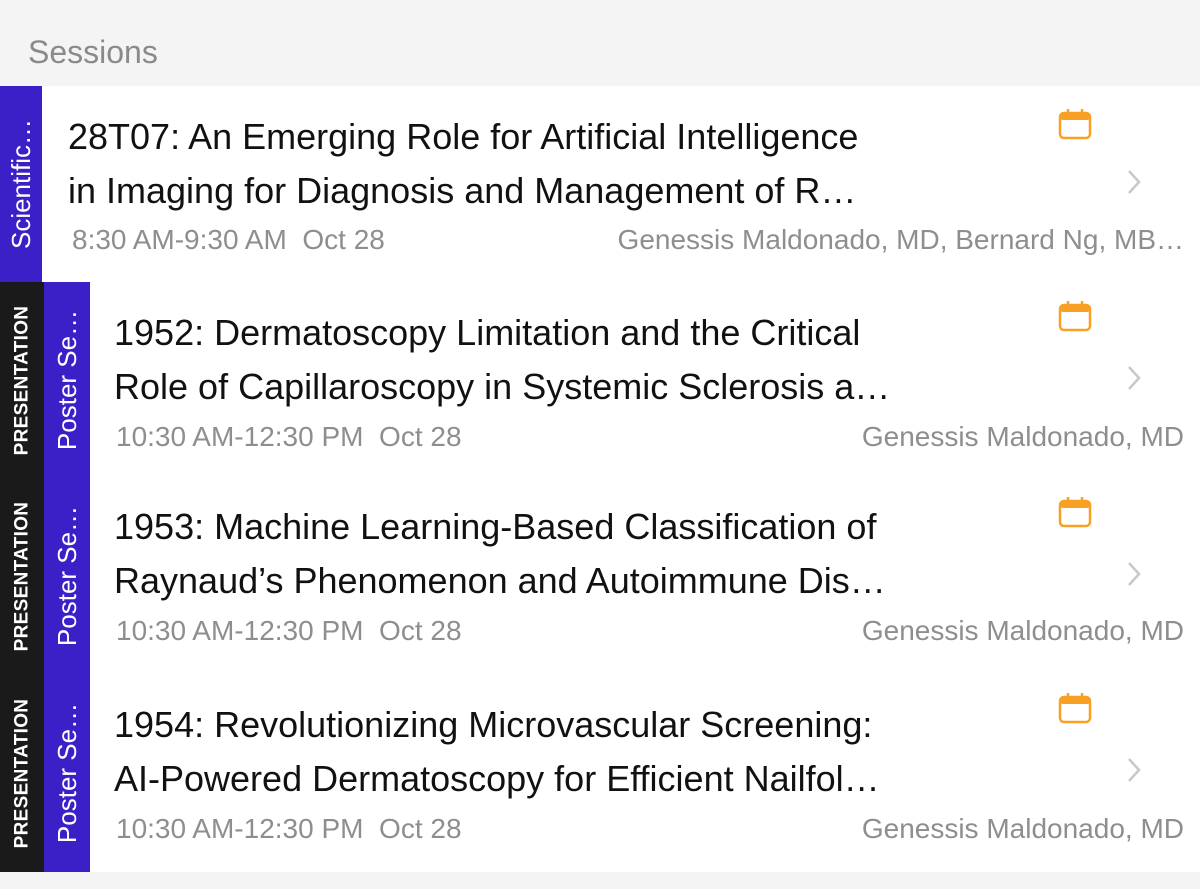  I want to click on session-time: 8:30 AM-9:30 AM Oct 28, so click(228, 240).